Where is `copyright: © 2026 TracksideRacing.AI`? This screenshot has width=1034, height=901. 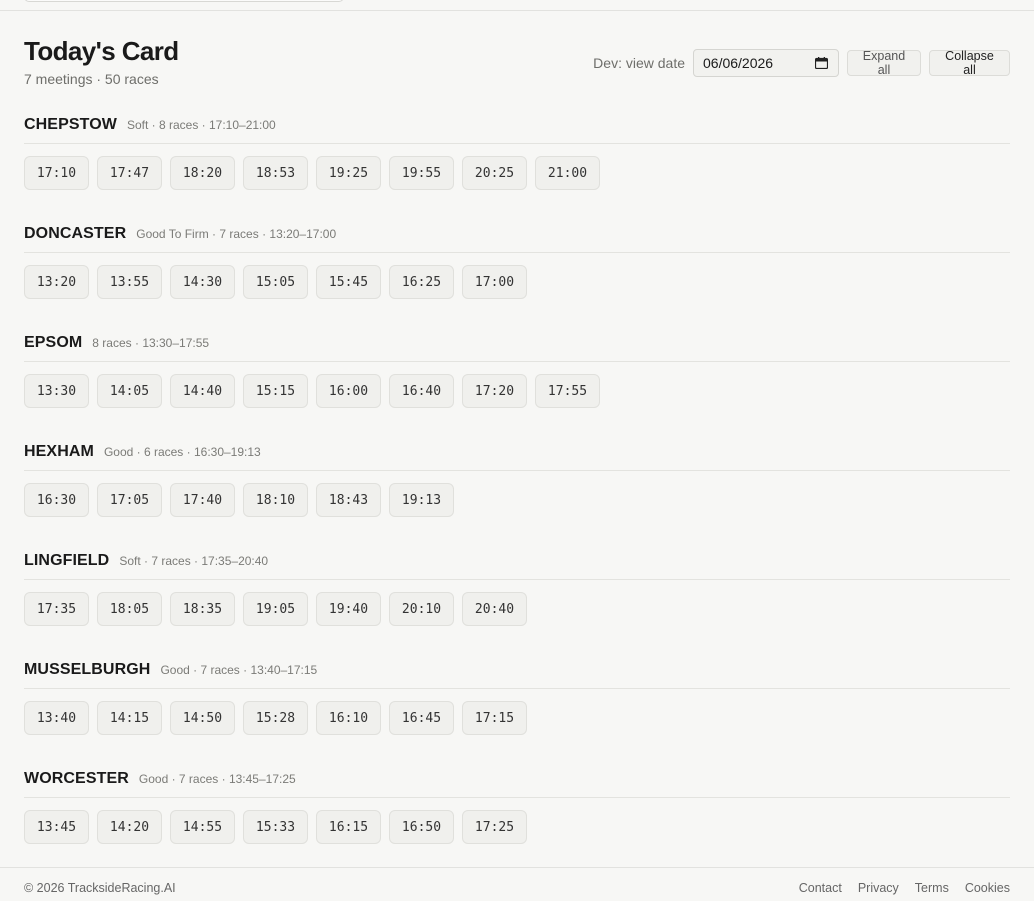 copyright: © 2026 TracksideRacing.AI is located at coordinates (100, 888).